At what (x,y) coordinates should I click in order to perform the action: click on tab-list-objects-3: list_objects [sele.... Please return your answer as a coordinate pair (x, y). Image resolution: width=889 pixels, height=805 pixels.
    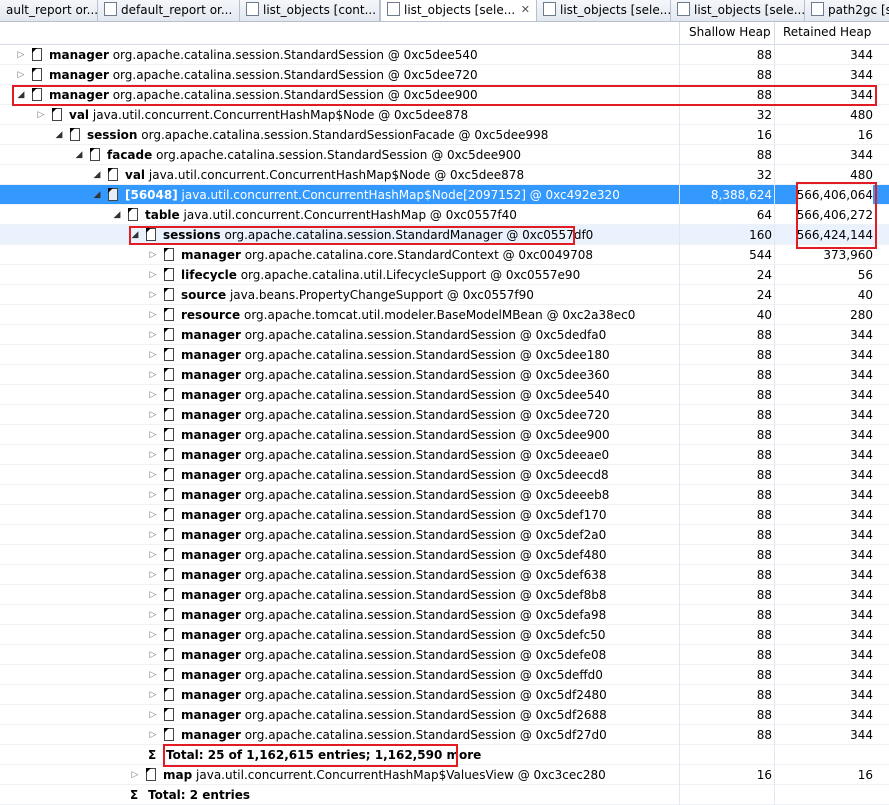
    Looking at the image, I should click on (738, 10).